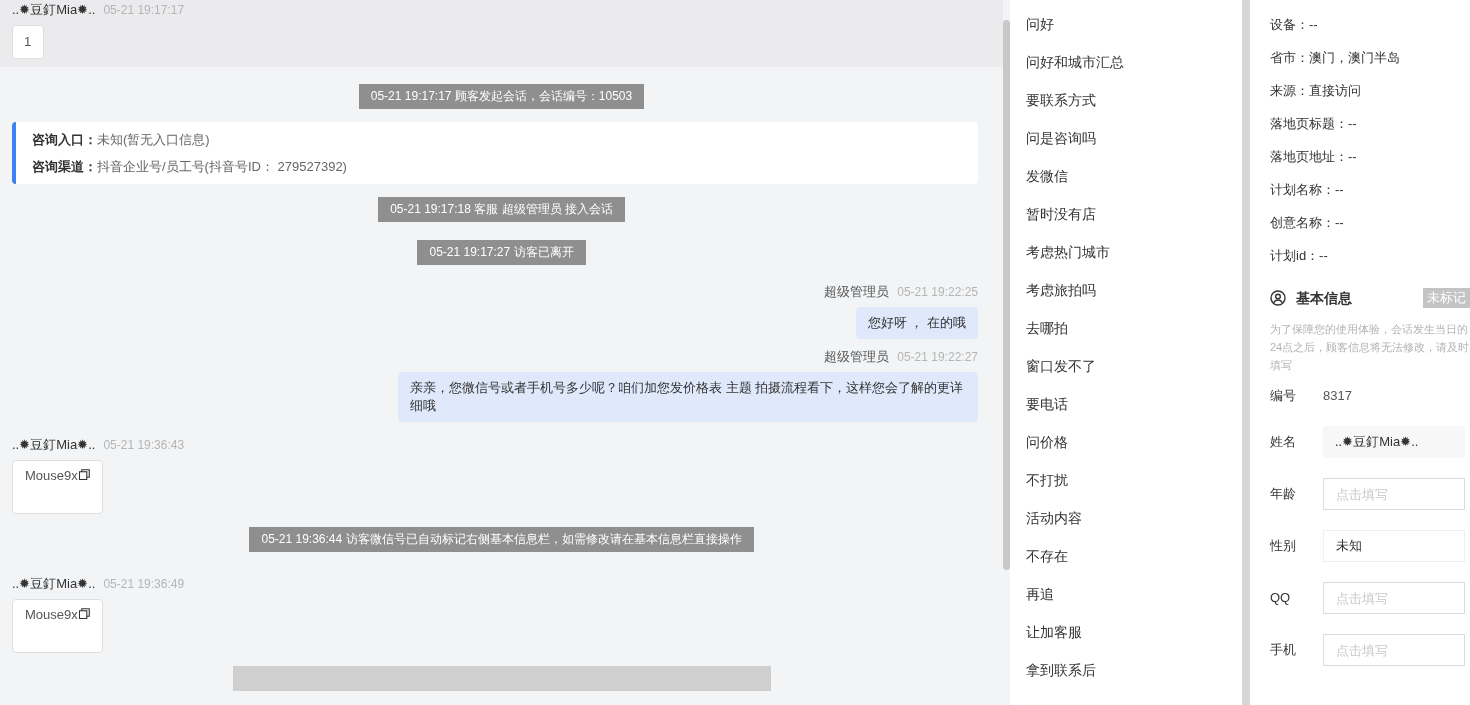  What do you see at coordinates (501, 96) in the screenshot?
I see `system-message: 05-21 19:17:17 顾客发起会话，会话编号：10503` at bounding box center [501, 96].